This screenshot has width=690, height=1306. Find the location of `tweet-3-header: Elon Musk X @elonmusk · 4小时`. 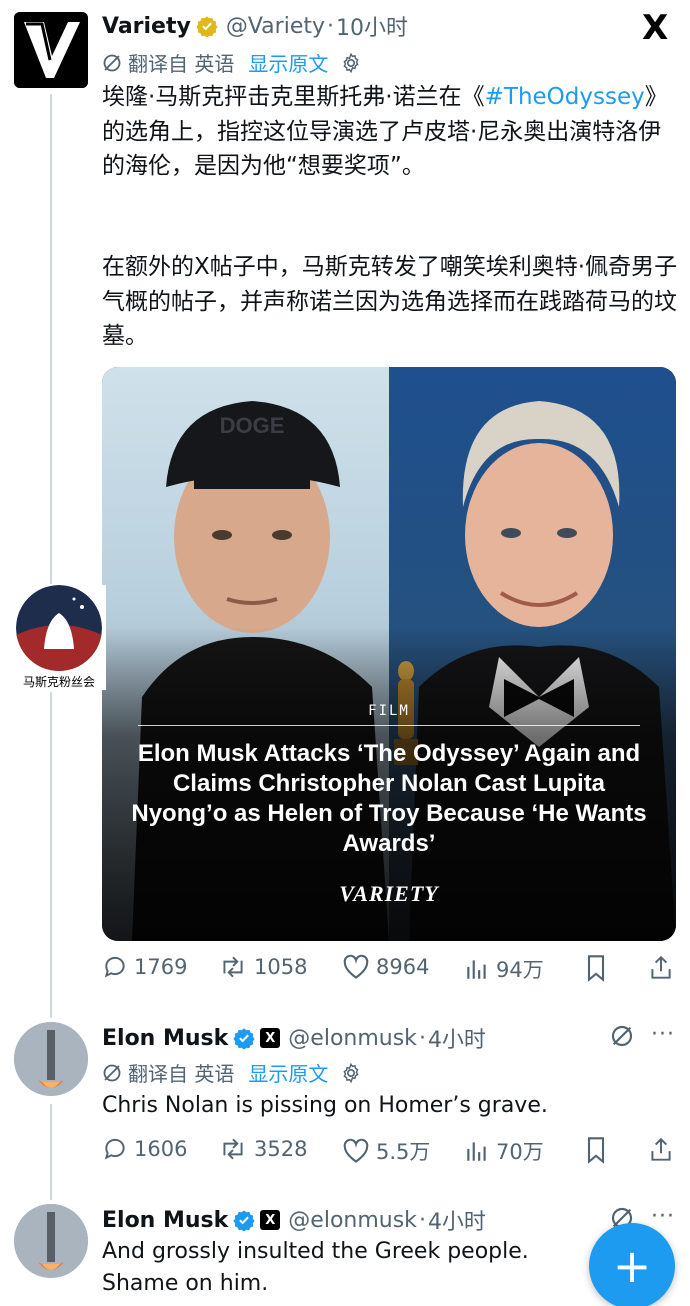

tweet-3-header: Elon Musk X @elonmusk · 4小时 is located at coordinates (294, 1220).